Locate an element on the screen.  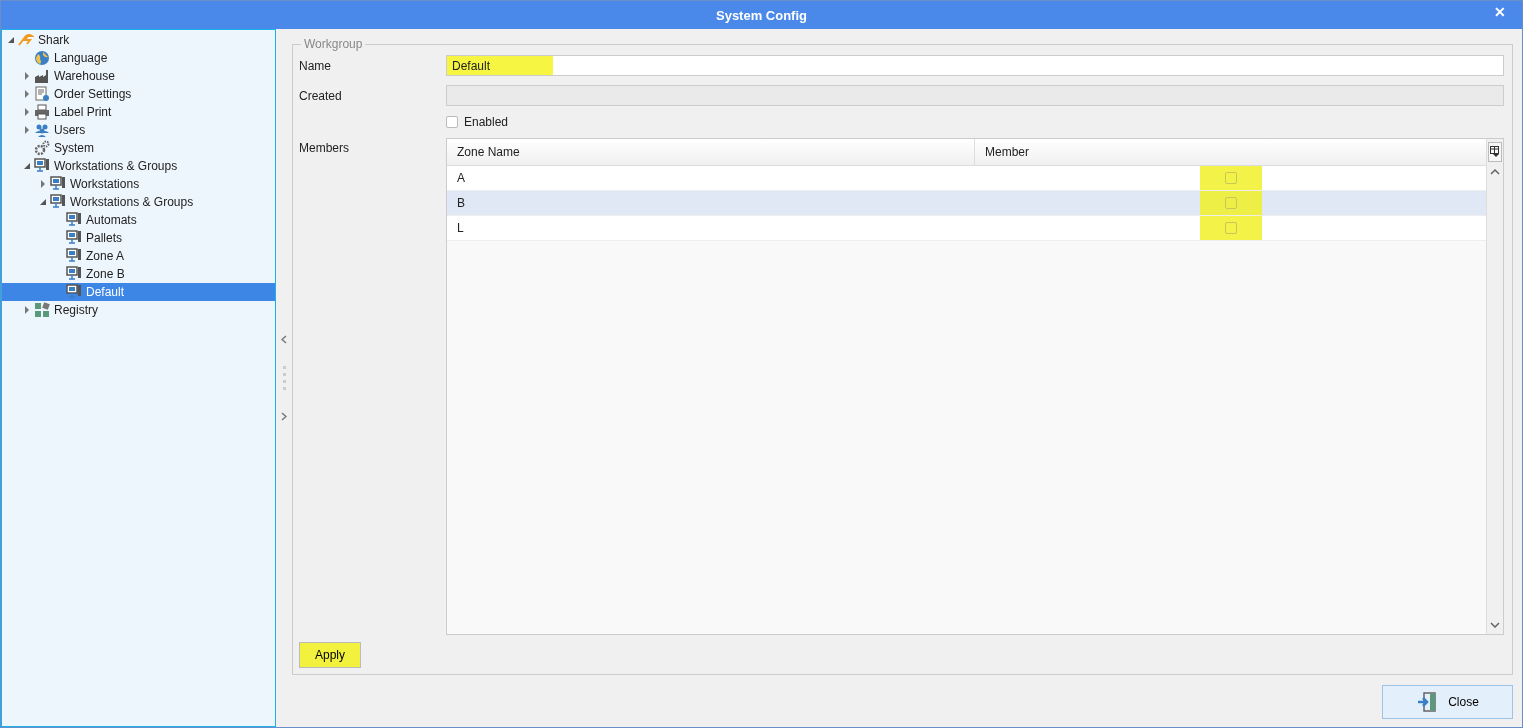
tree-item: Pallets is located at coordinates (138, 238).